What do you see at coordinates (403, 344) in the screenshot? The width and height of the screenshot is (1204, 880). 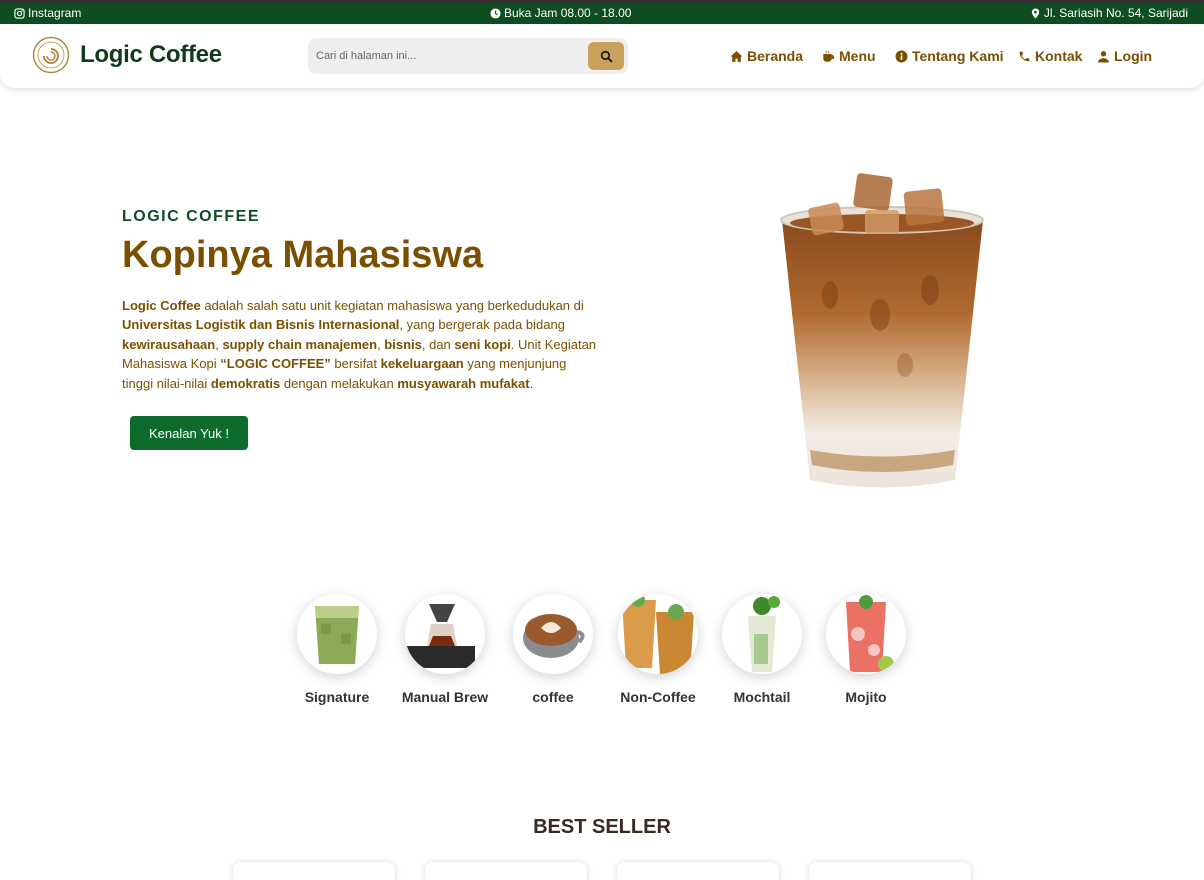 I see `desc-bold-9: bisnis` at bounding box center [403, 344].